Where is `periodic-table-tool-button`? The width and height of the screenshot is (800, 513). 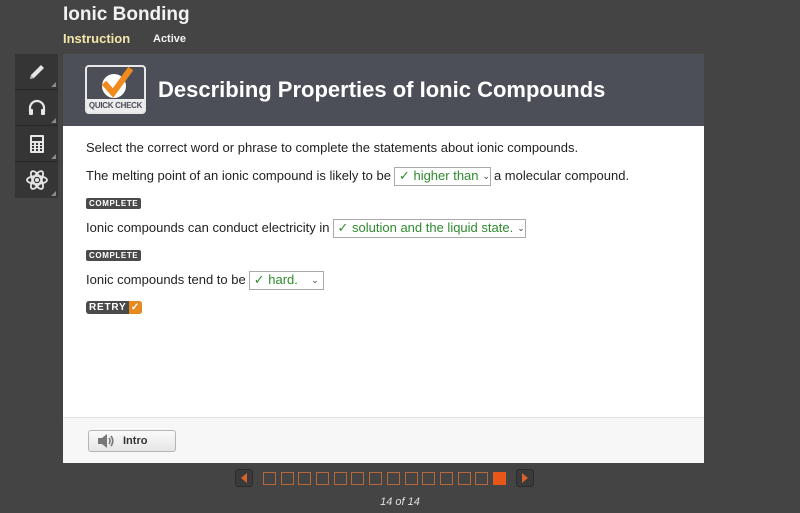 periodic-table-tool-button is located at coordinates (36, 180).